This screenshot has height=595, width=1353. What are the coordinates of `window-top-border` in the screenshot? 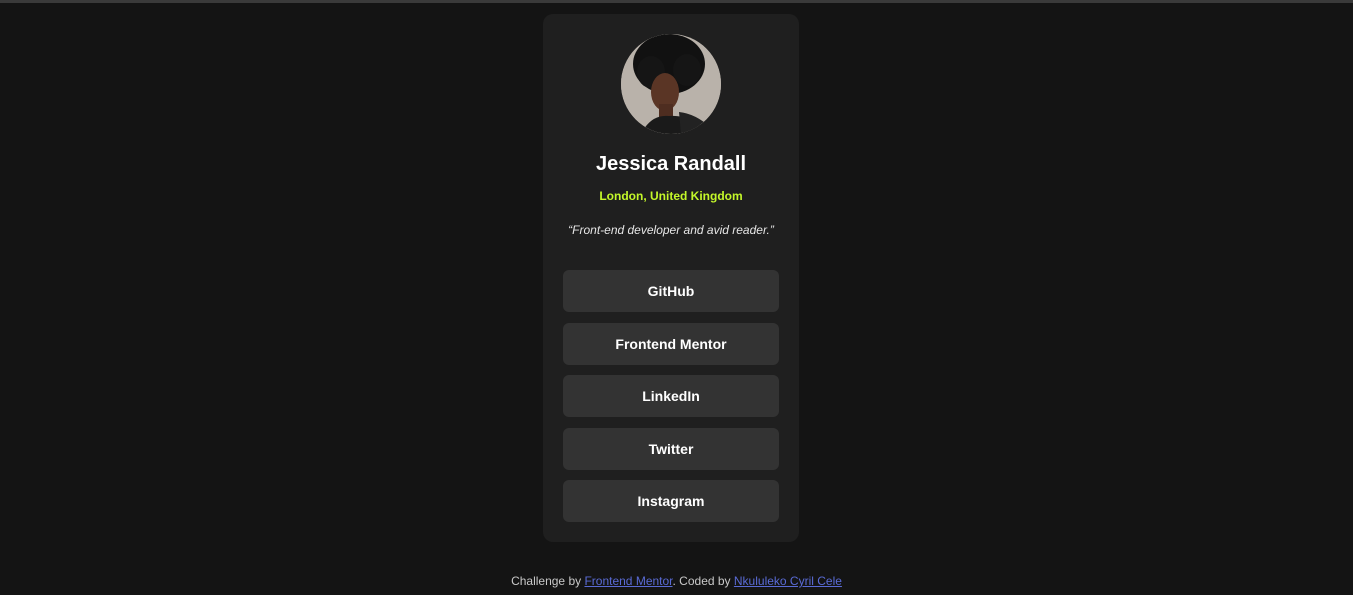 It's located at (676, 1).